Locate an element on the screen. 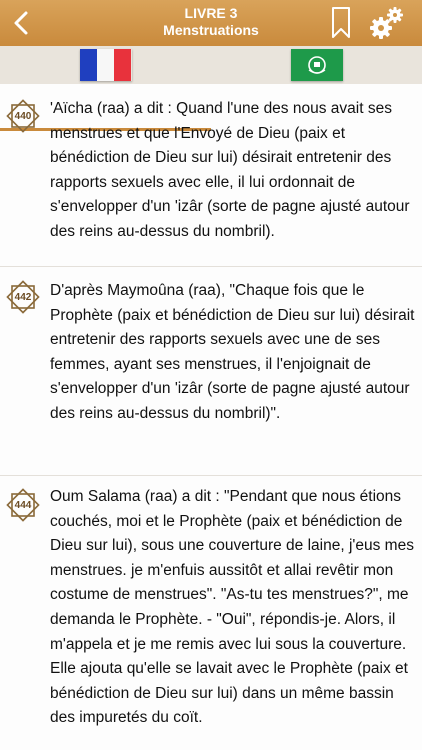 The image size is (422, 750). page-title: LIVRE 3 Menstruations is located at coordinates (211, 22).